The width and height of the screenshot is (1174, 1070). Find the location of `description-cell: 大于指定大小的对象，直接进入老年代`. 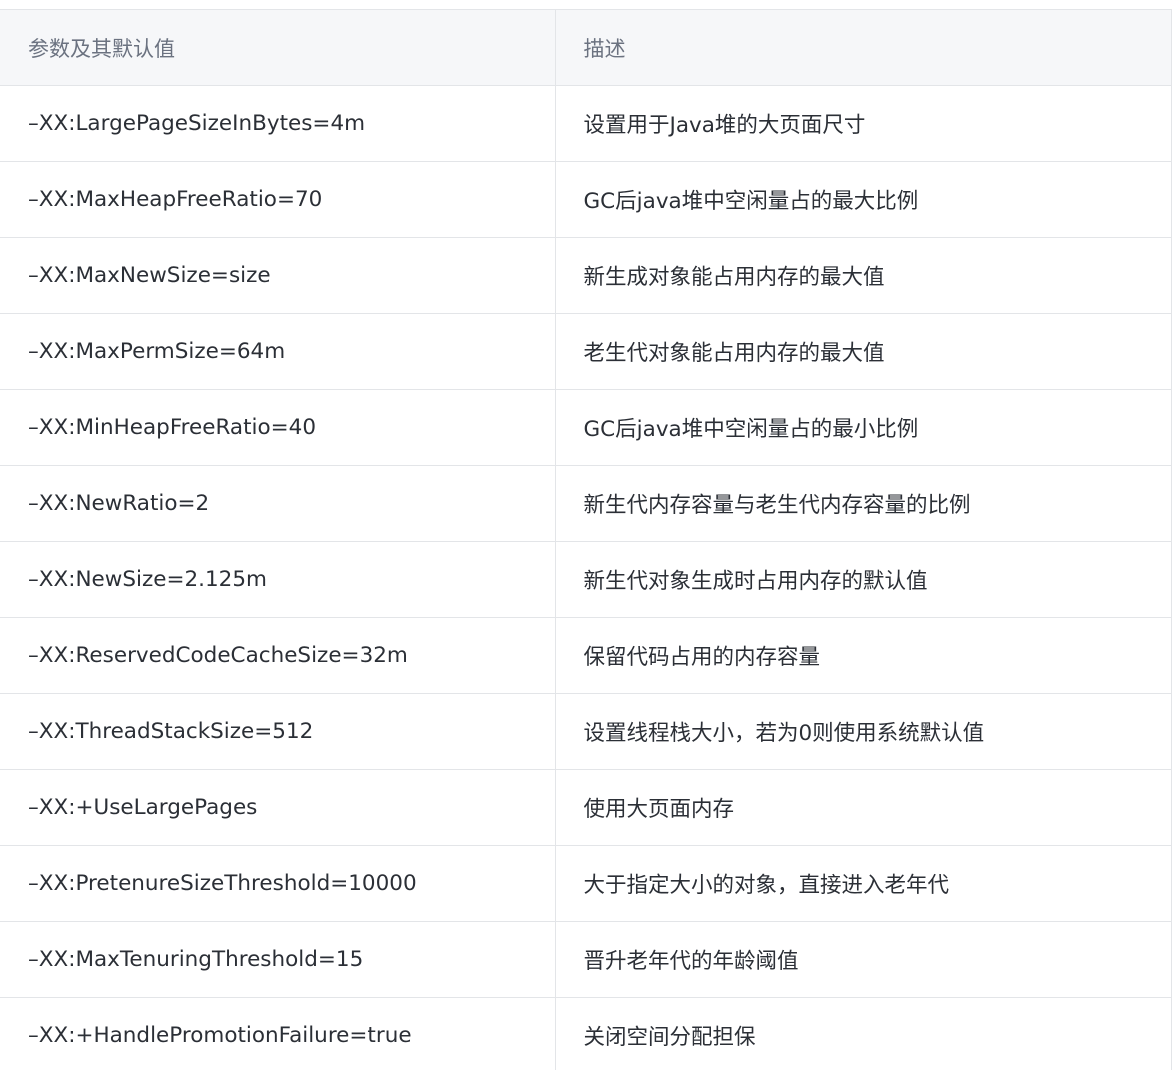

description-cell: 大于指定大小的对象，直接进入老年代 is located at coordinates (863, 883).